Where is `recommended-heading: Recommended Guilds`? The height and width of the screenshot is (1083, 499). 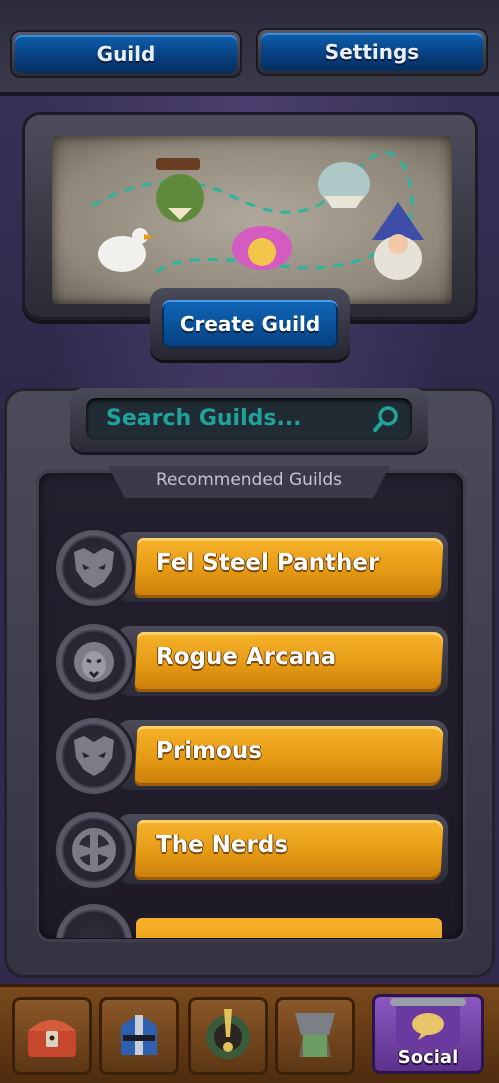 recommended-heading: Recommended Guilds is located at coordinates (249, 480).